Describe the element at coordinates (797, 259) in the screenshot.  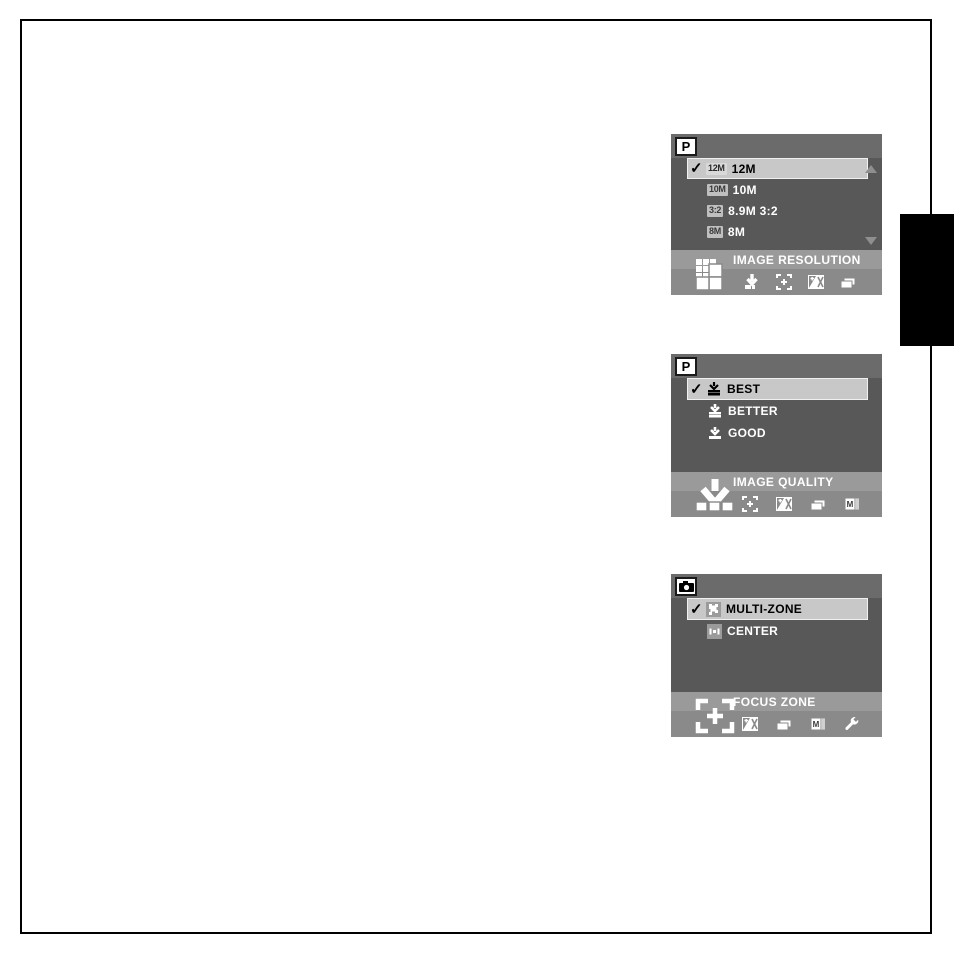
I see `panel-title: IMAGE RESOLUTION` at that location.